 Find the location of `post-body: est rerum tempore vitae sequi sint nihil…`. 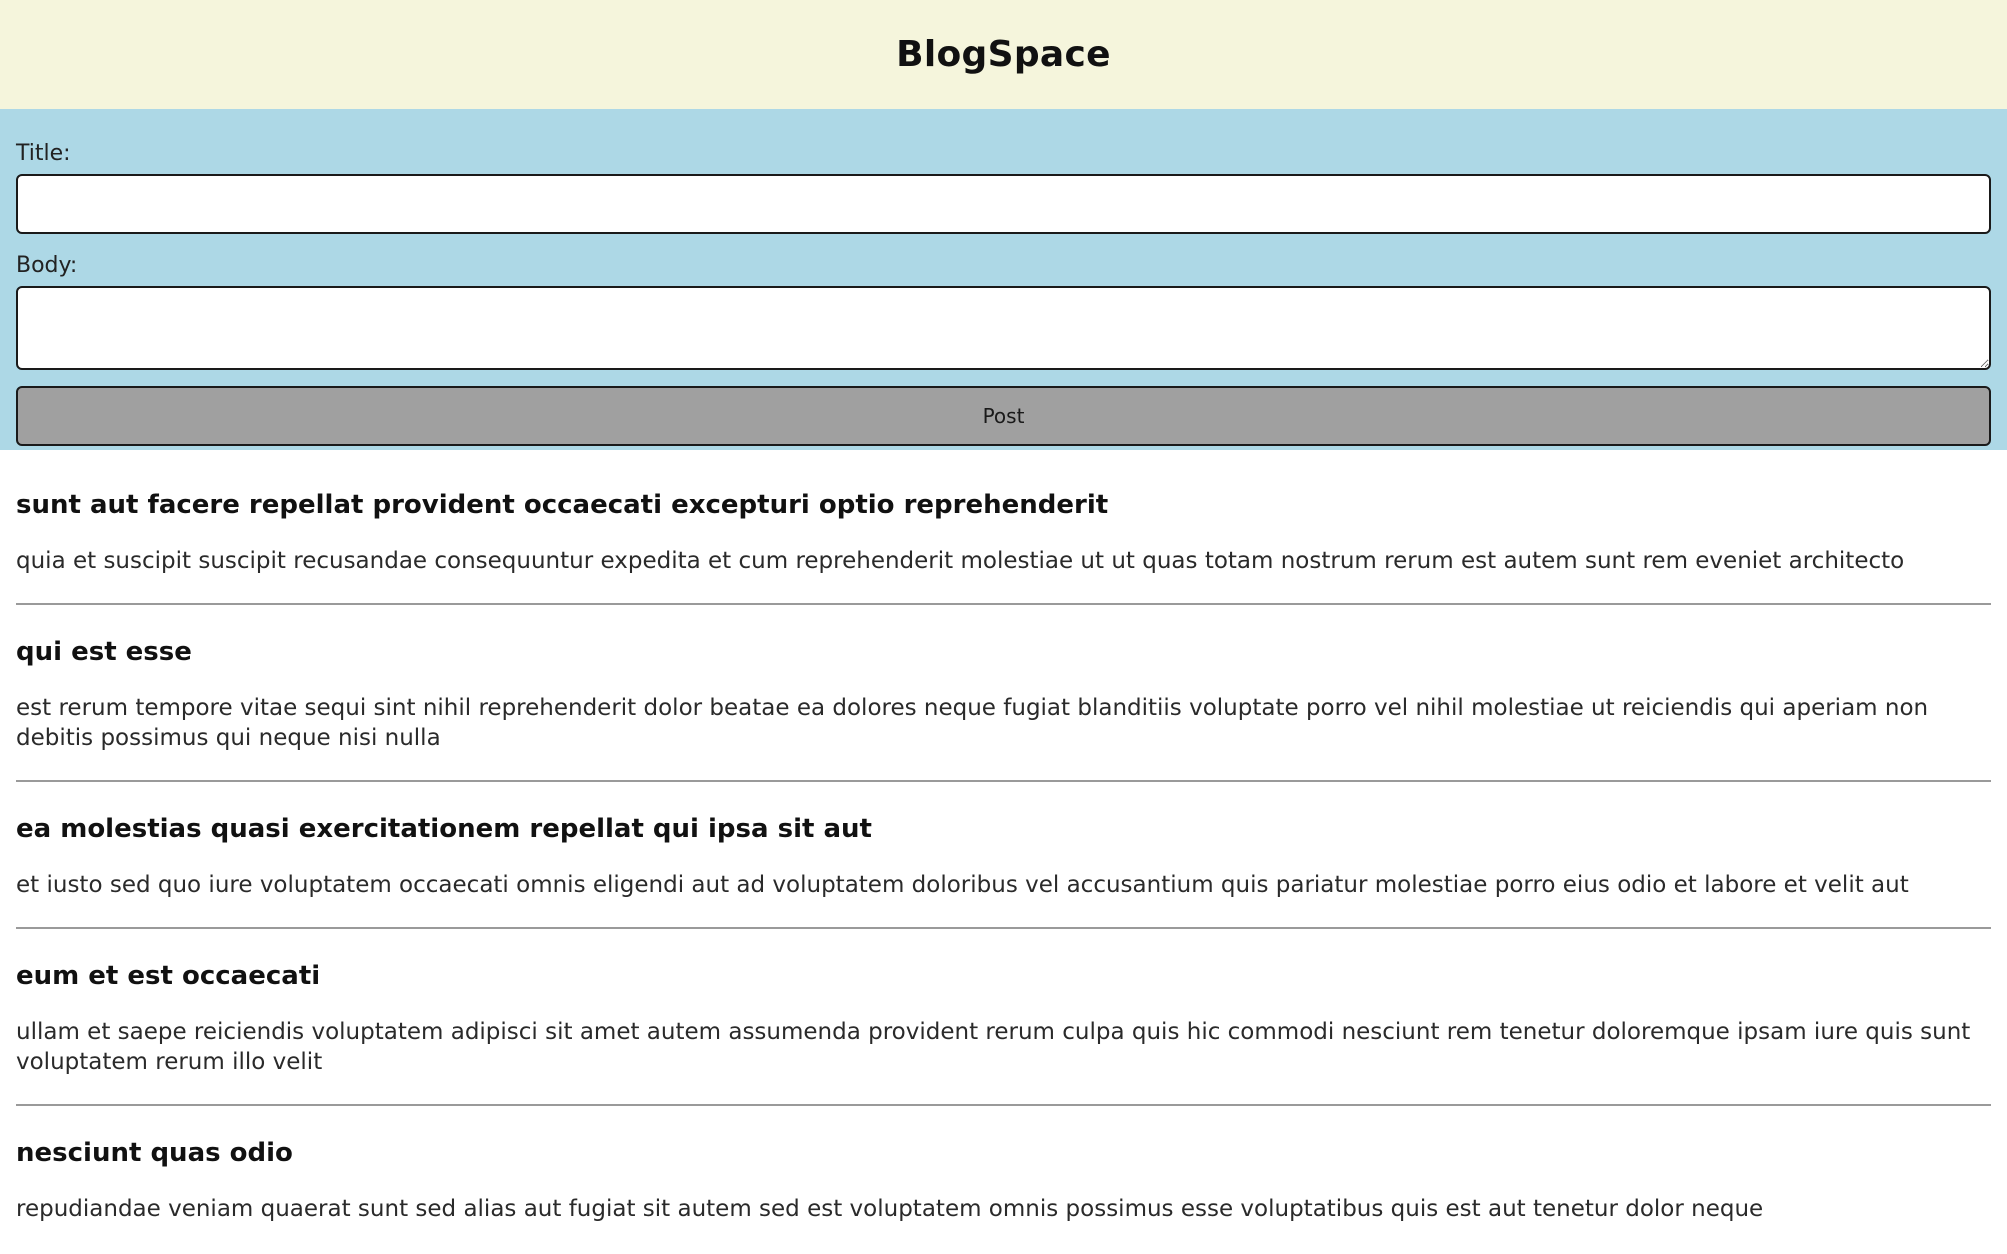

post-body: est rerum tempore vitae sequi sint nihil… is located at coordinates (972, 723).